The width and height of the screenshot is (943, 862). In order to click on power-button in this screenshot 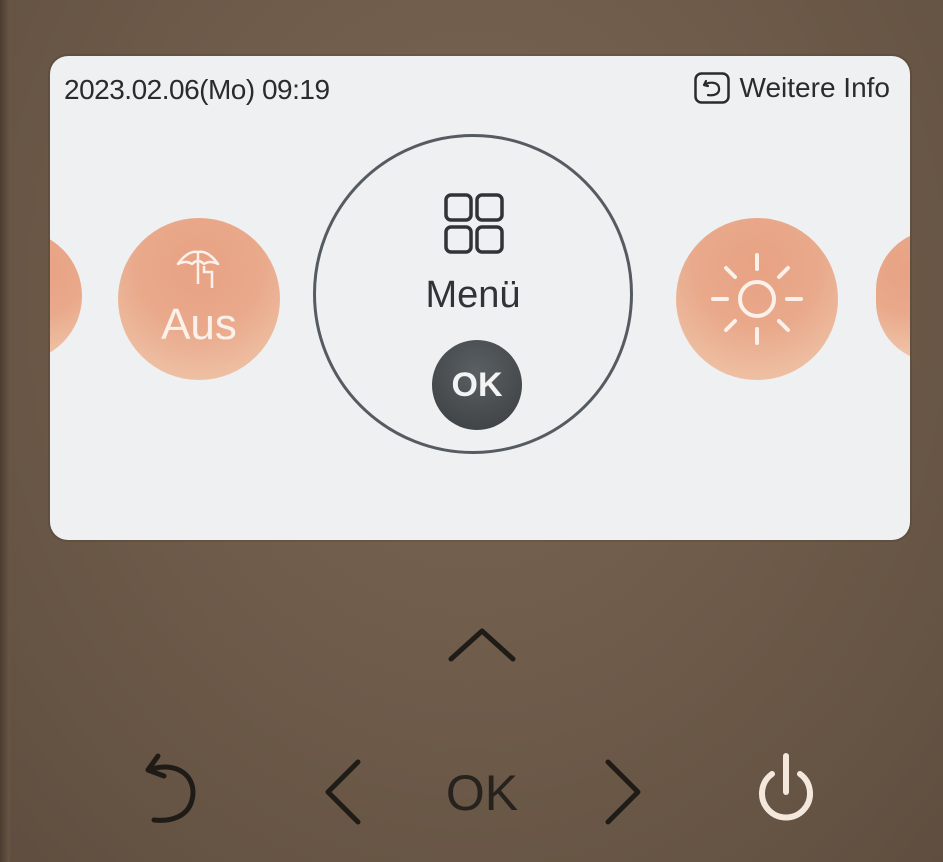, I will do `click(786, 790)`.